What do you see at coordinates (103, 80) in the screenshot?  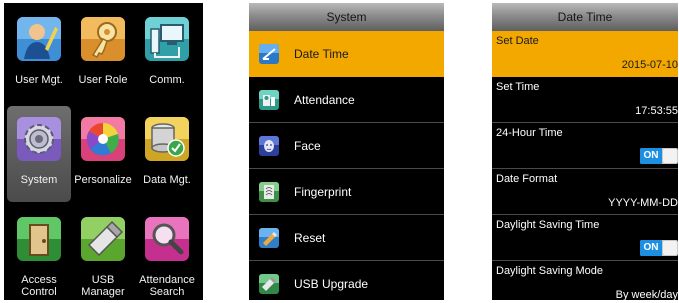 I see `menu-item-label: User Role` at bounding box center [103, 80].